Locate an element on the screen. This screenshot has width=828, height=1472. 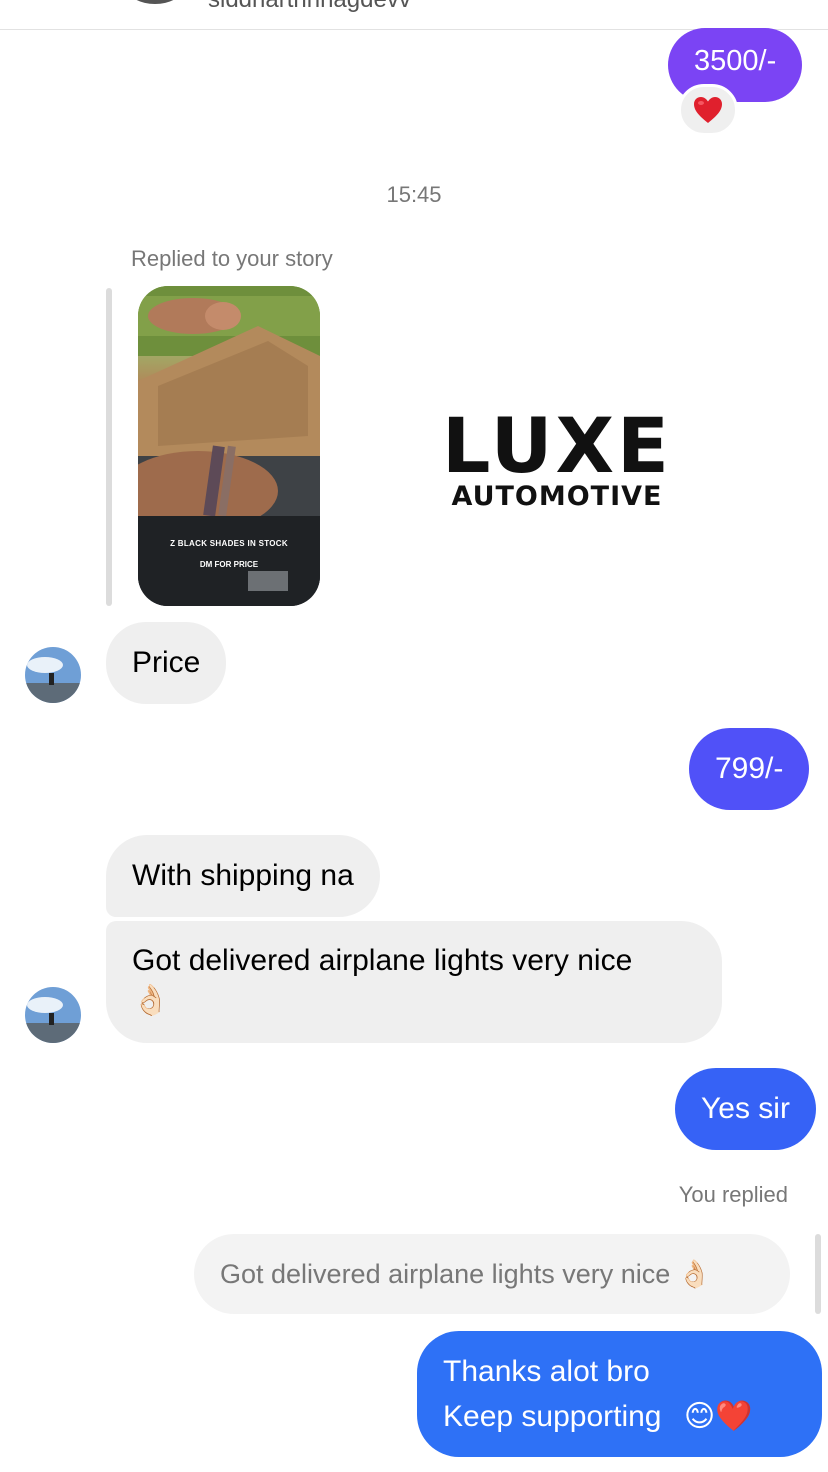
story-caption-line1: Z BLACK SHADES IN STOCK is located at coordinates (229, 543).